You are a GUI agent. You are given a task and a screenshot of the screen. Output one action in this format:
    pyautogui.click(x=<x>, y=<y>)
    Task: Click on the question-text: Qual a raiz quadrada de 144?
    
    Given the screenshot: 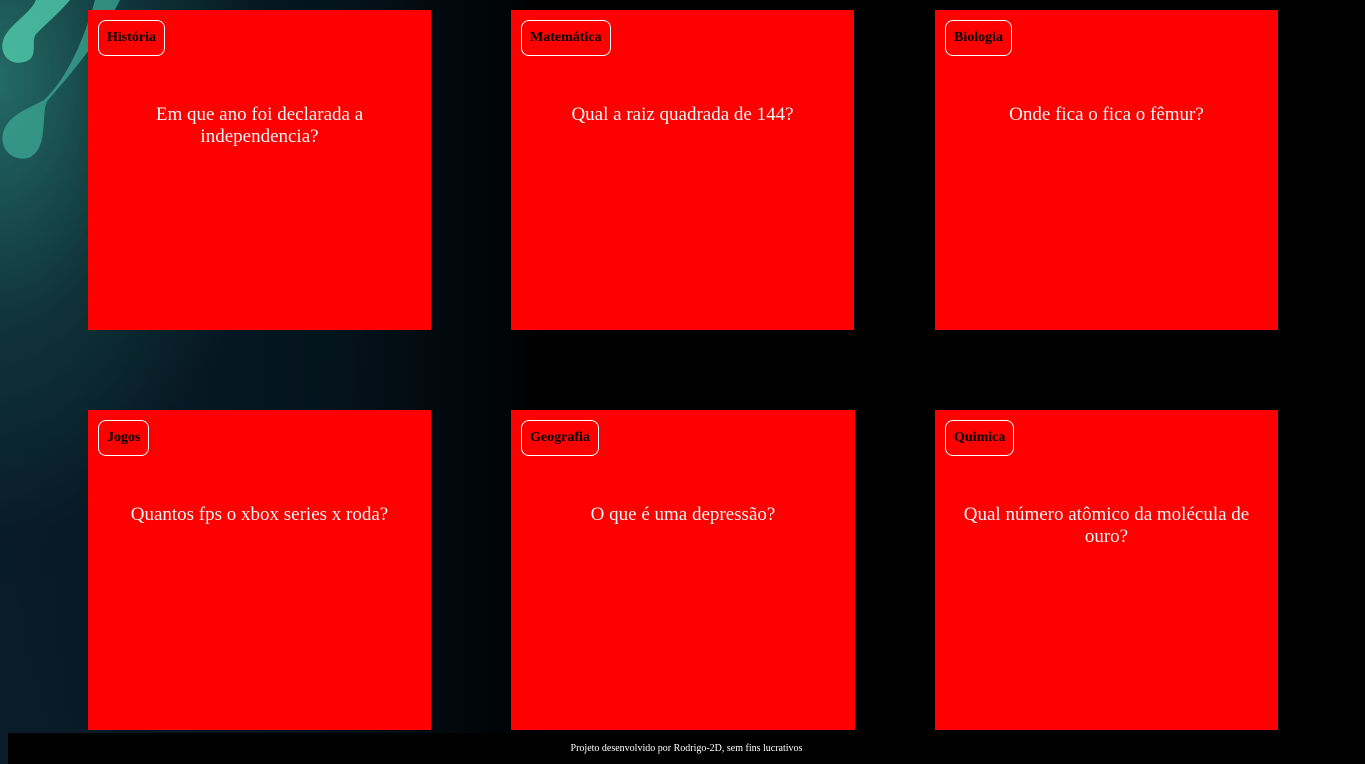 What is the action you would take?
    pyautogui.click(x=682, y=114)
    